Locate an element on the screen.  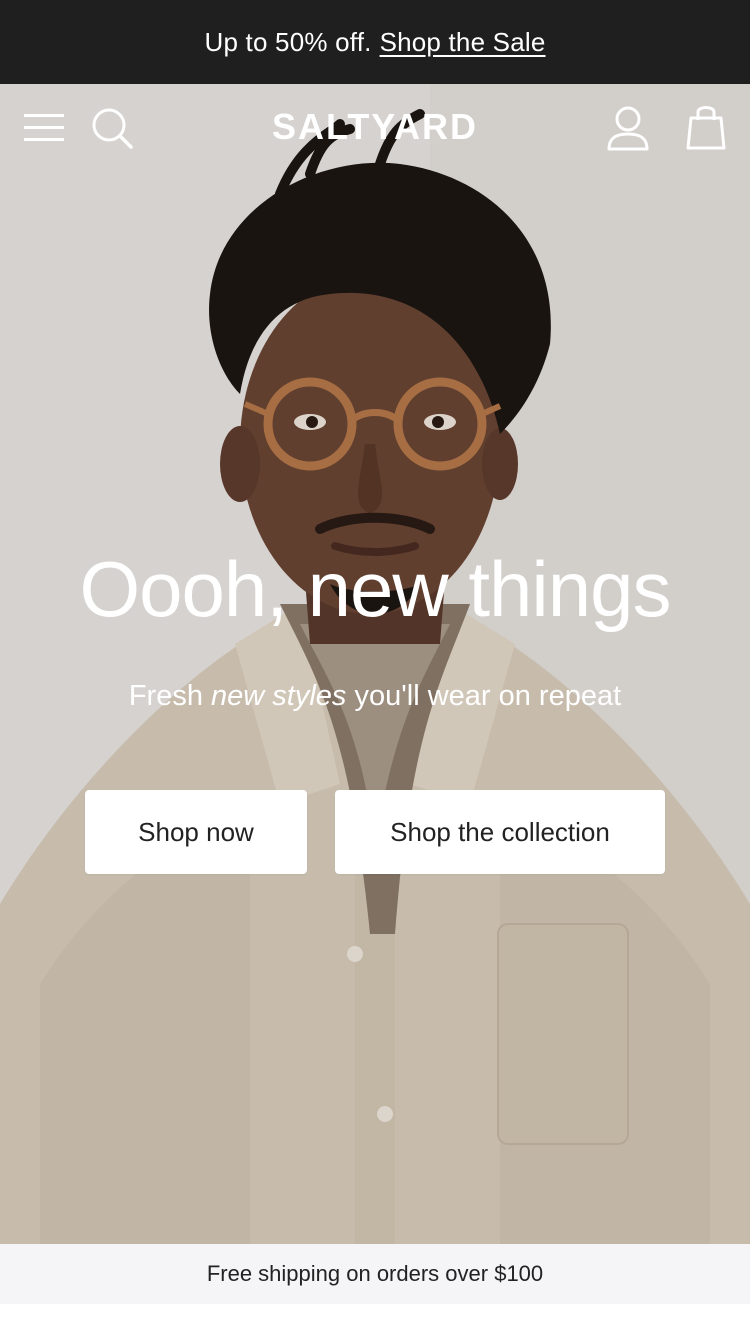
hero-headline: Oooh, new things is located at coordinates (375, 589).